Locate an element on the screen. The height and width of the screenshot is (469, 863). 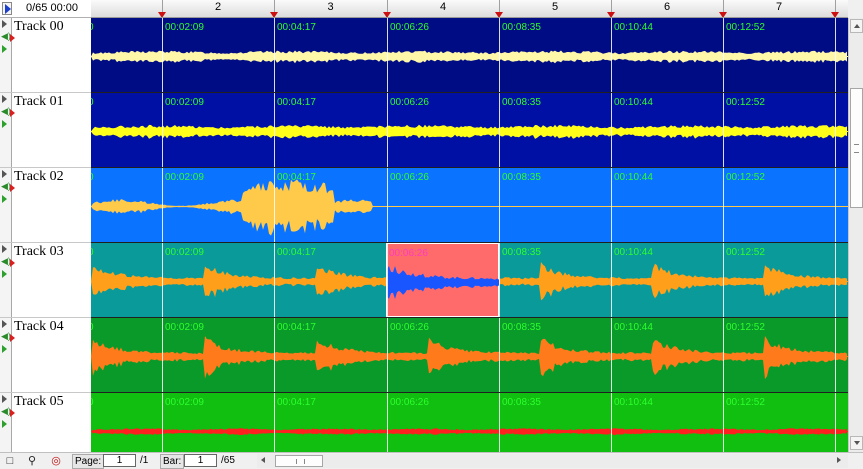
track-header: ◀) Track 04 is located at coordinates (45, 355).